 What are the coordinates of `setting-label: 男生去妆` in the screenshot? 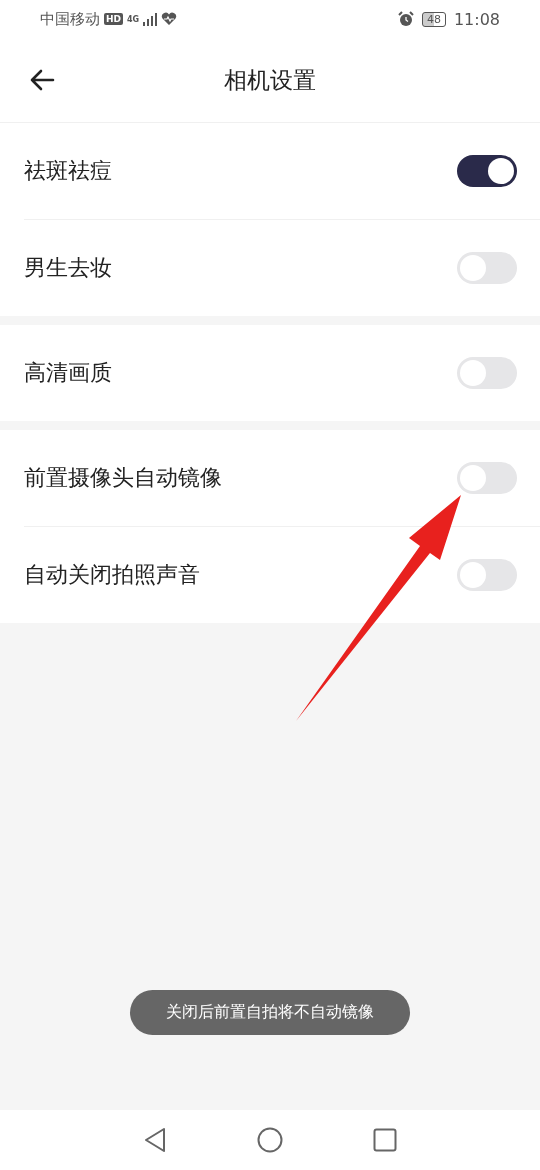 It's located at (68, 268).